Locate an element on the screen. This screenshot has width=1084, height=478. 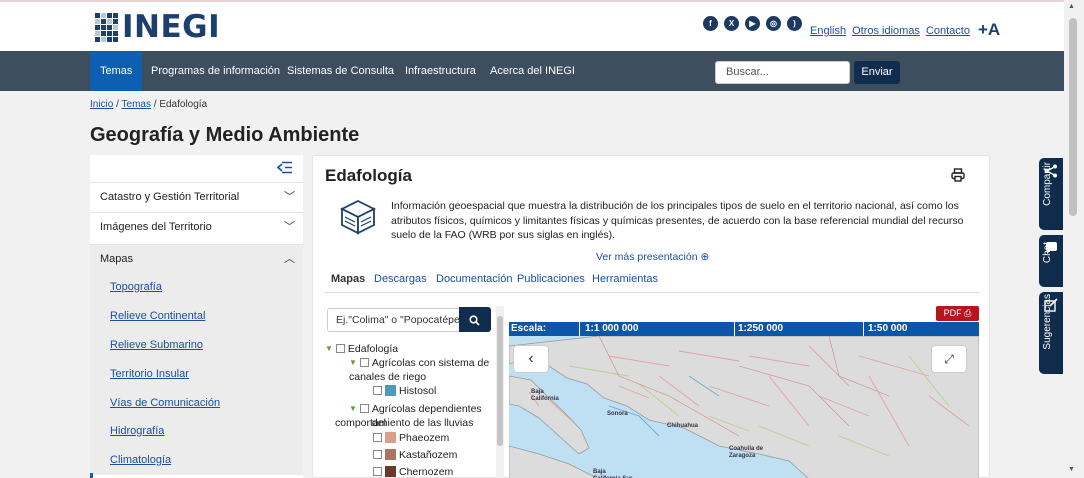
suggestions-tab: Sugerencias is located at coordinates (1051, 333).